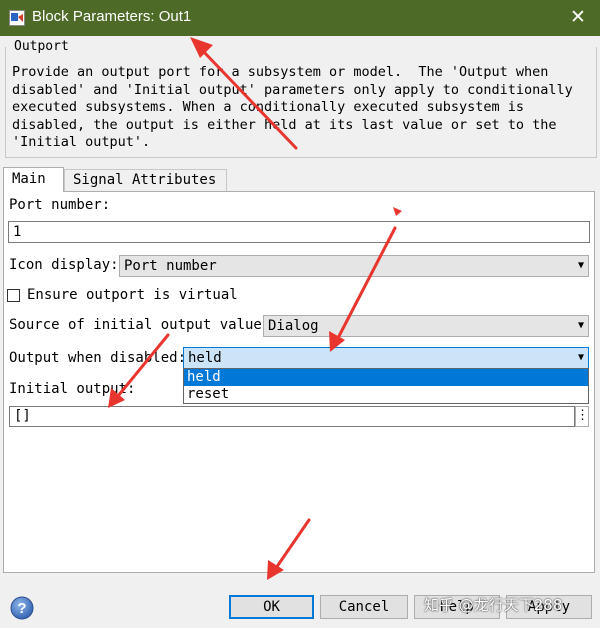 The image size is (600, 628). What do you see at coordinates (112, 16) in the screenshot?
I see `window-title: Block Parameters: Out1` at bounding box center [112, 16].